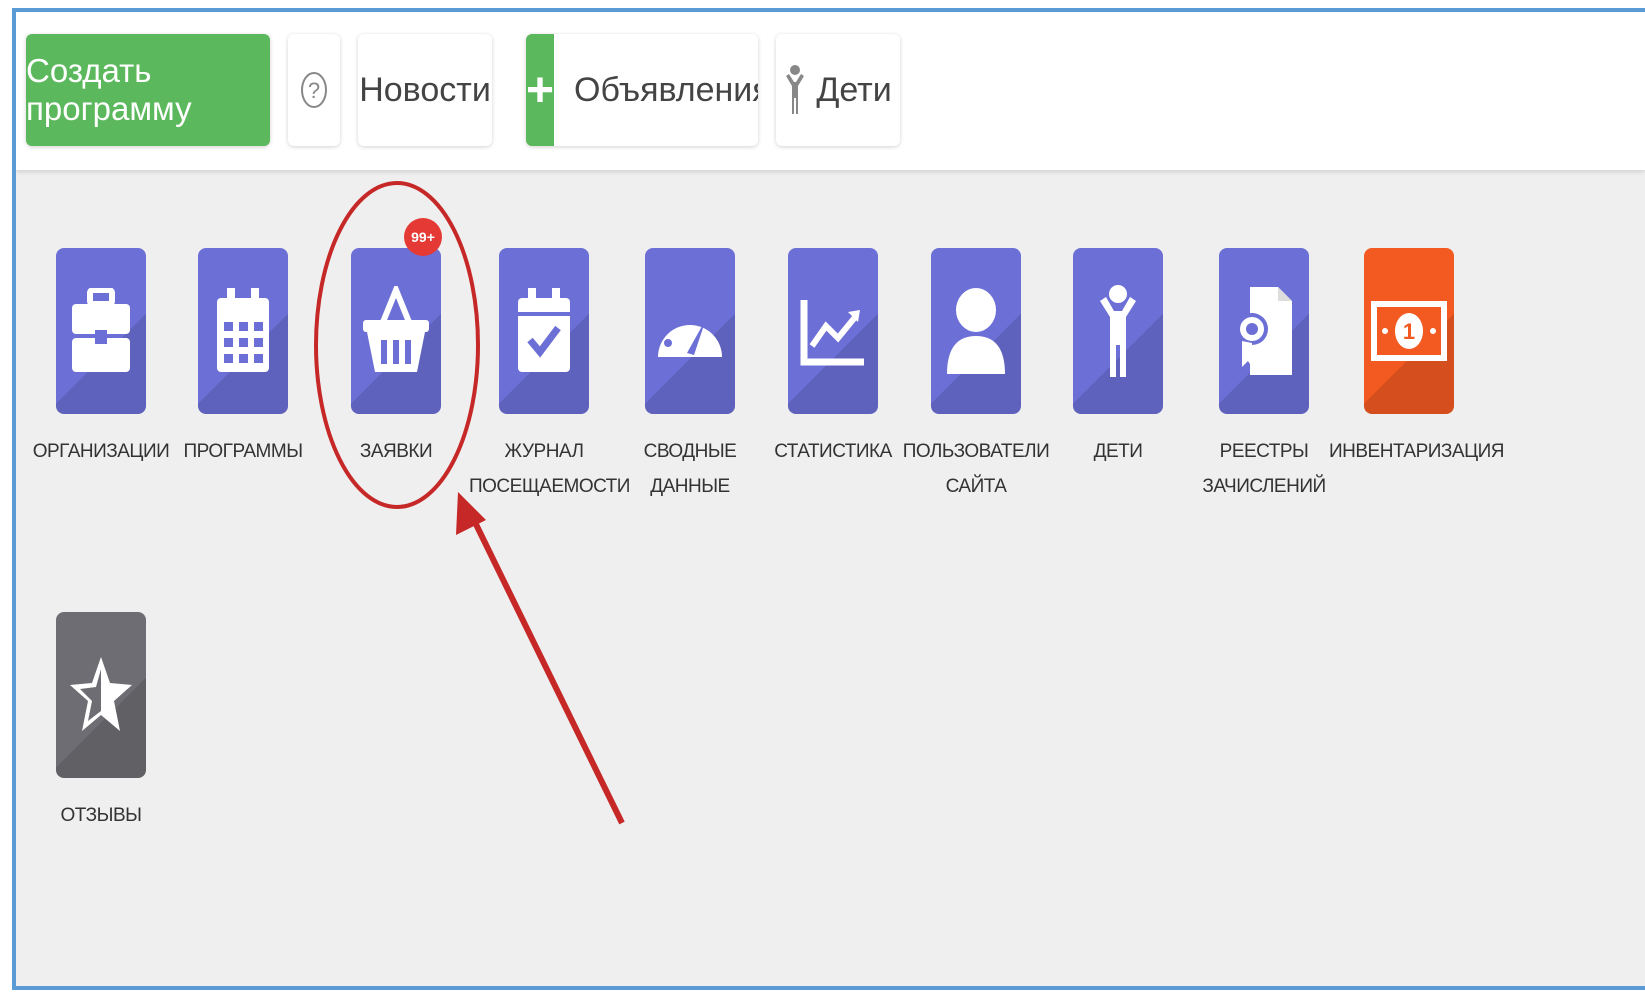 Image resolution: width=1645 pixels, height=996 pixels. What do you see at coordinates (666, 89) in the screenshot?
I see `announcements-label: Объявления` at bounding box center [666, 89].